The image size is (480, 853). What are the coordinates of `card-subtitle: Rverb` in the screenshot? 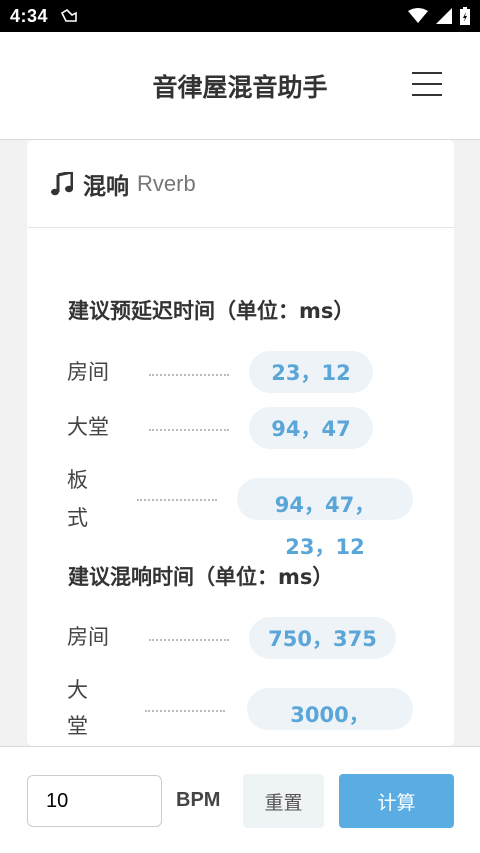 It's located at (166, 183).